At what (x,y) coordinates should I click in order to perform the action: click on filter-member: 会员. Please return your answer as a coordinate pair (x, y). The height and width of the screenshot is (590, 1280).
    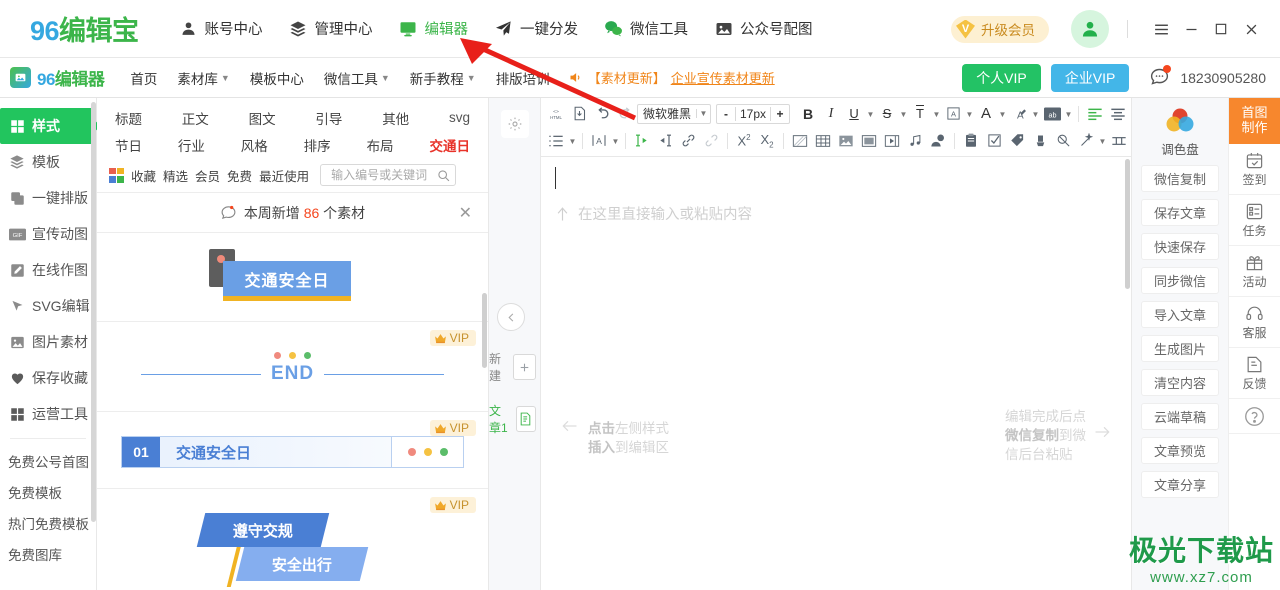
    Looking at the image, I should click on (207, 175).